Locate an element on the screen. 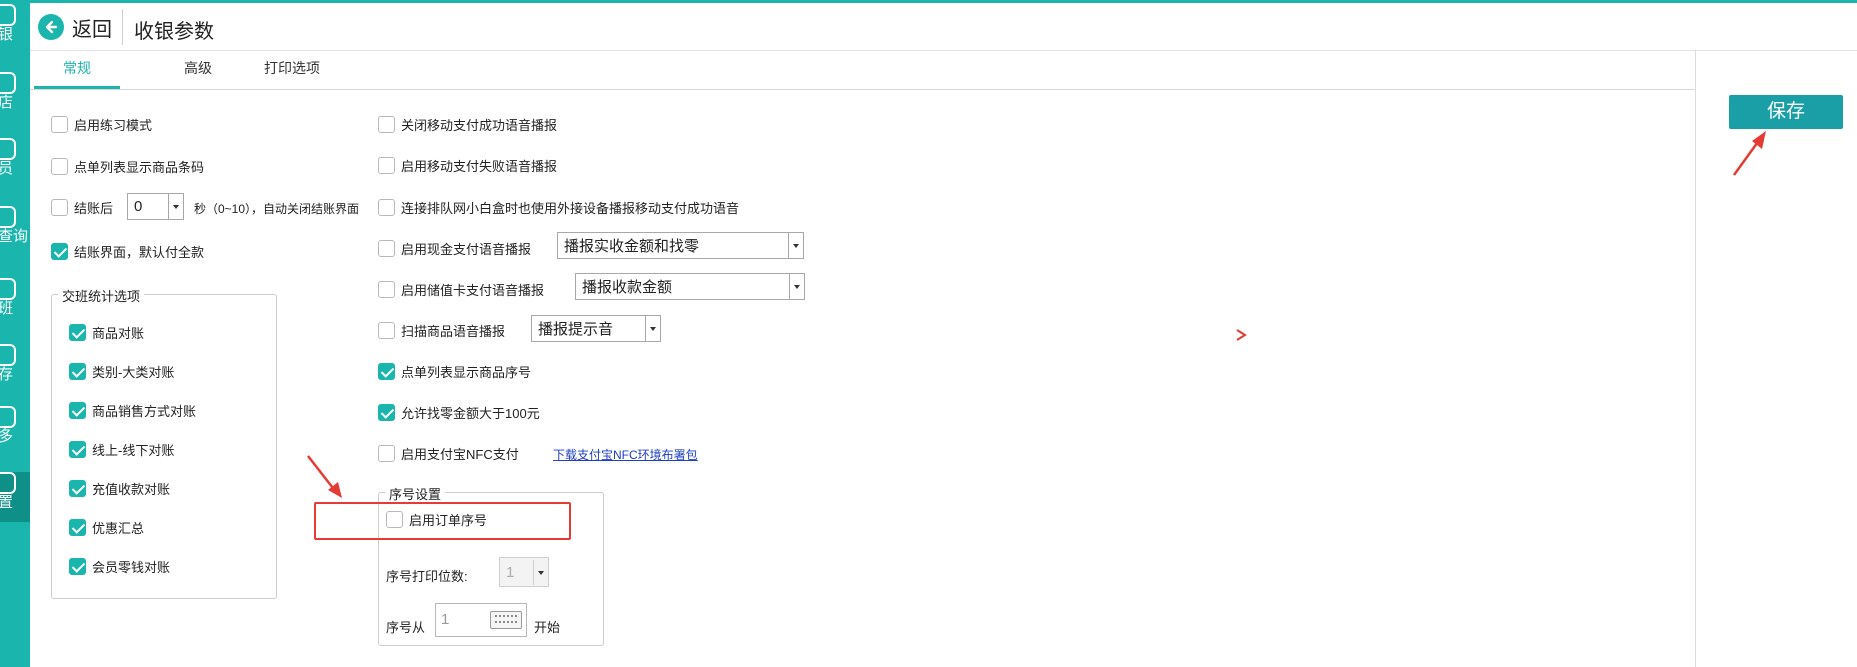 This screenshot has height=667, width=1857. sidebar-more-icon is located at coordinates (8, 417).